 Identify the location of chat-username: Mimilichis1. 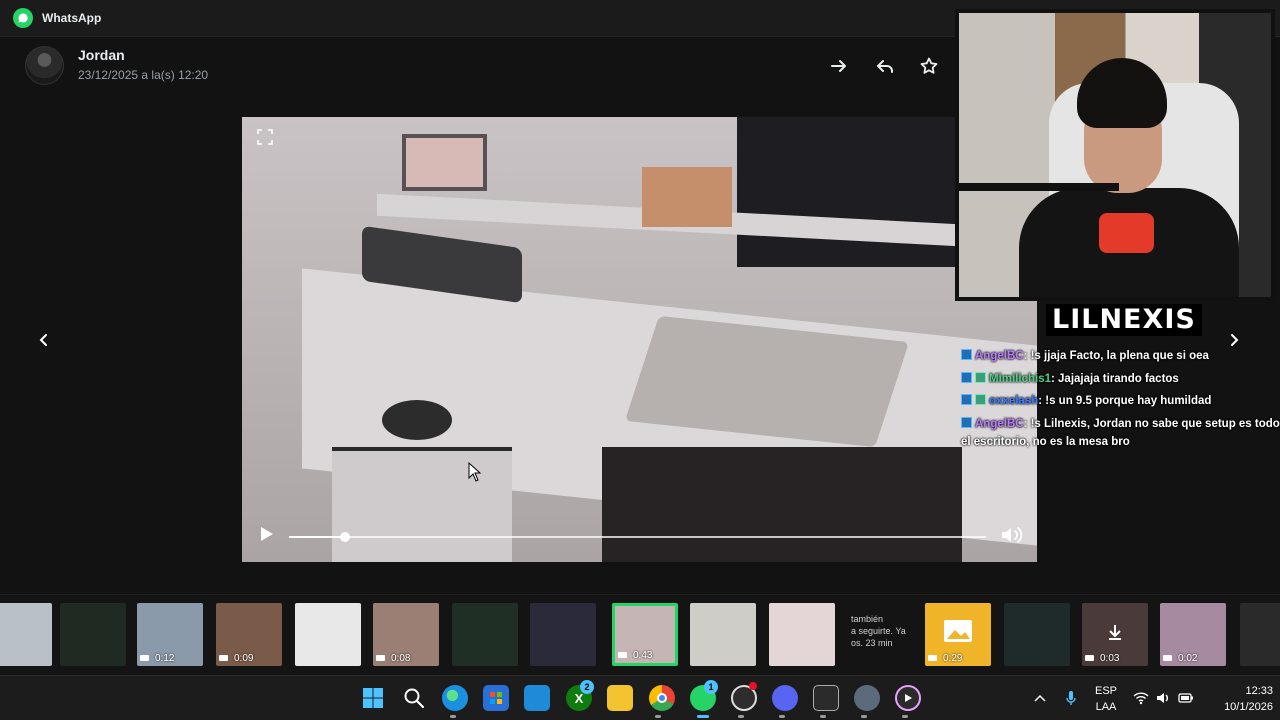
(1020, 378).